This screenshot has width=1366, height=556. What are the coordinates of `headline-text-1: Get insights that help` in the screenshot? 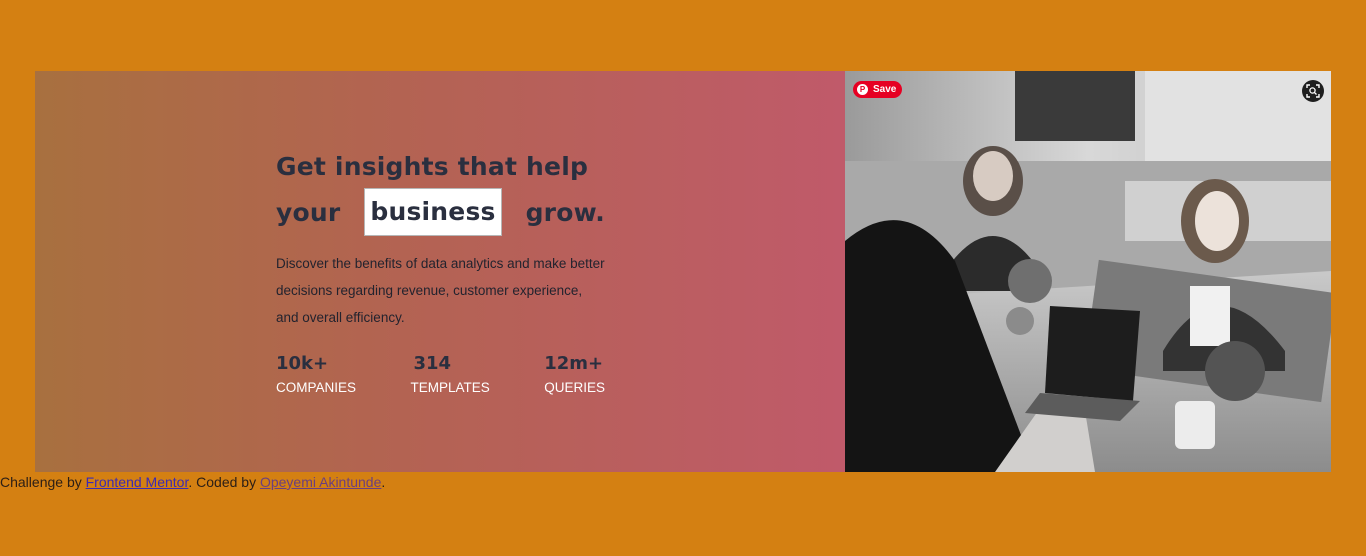 It's located at (432, 166).